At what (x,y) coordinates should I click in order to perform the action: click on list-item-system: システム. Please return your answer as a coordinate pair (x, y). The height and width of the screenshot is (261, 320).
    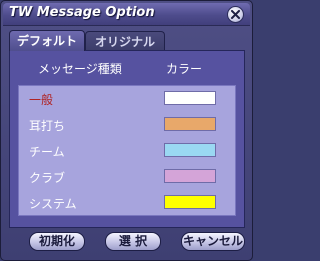
    Looking at the image, I should click on (127, 203).